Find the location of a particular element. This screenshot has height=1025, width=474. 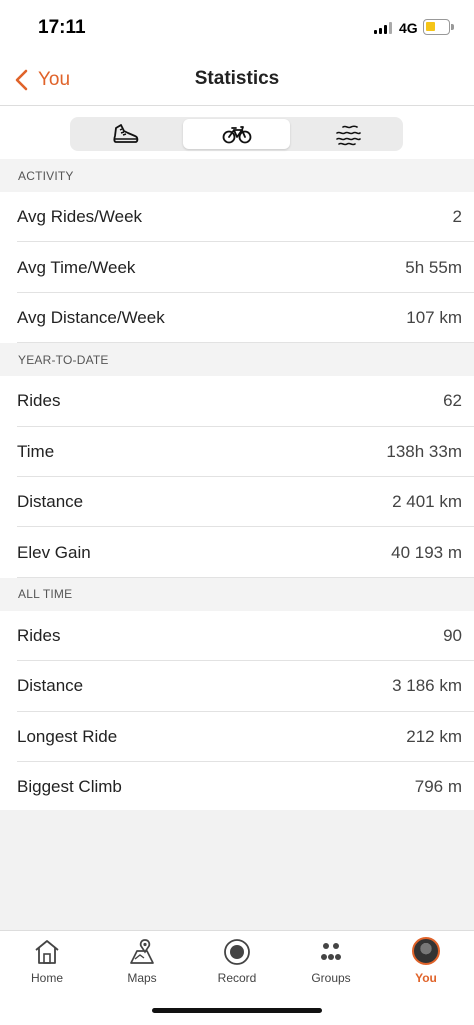

bike-icon is located at coordinates (236, 135).